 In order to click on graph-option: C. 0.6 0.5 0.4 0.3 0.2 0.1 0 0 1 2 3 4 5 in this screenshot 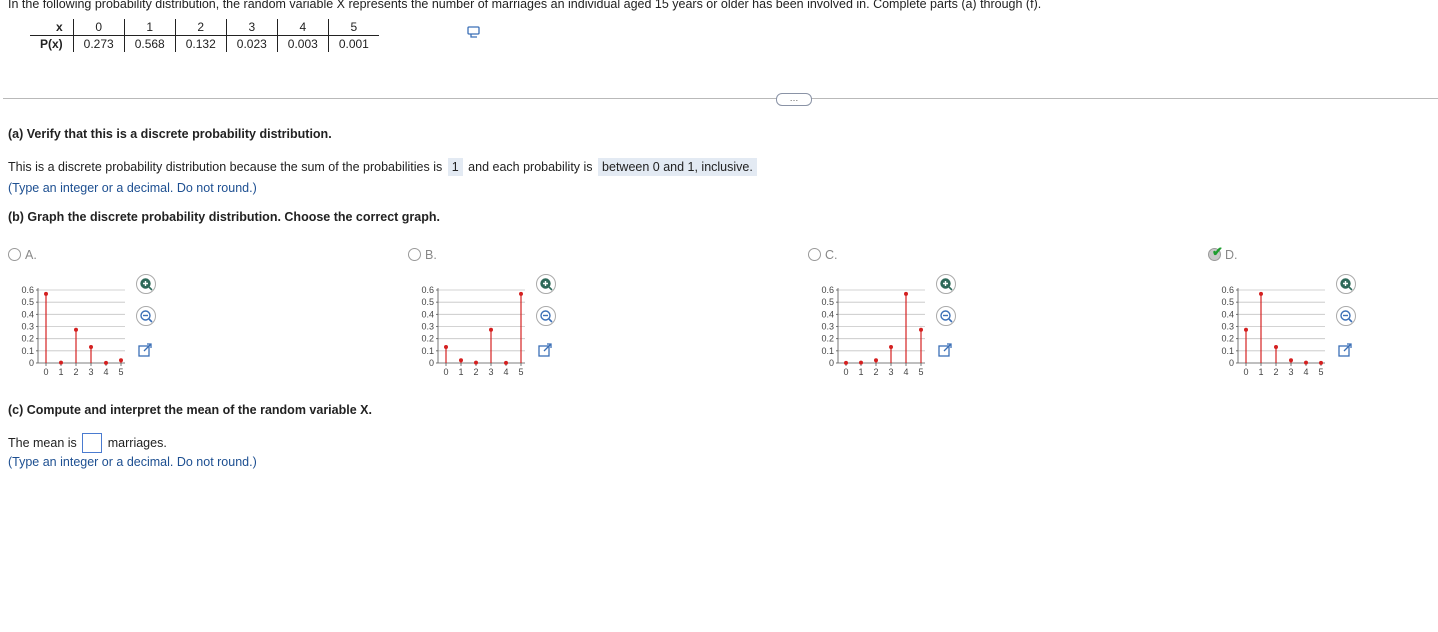, I will do `click(888, 313)`.